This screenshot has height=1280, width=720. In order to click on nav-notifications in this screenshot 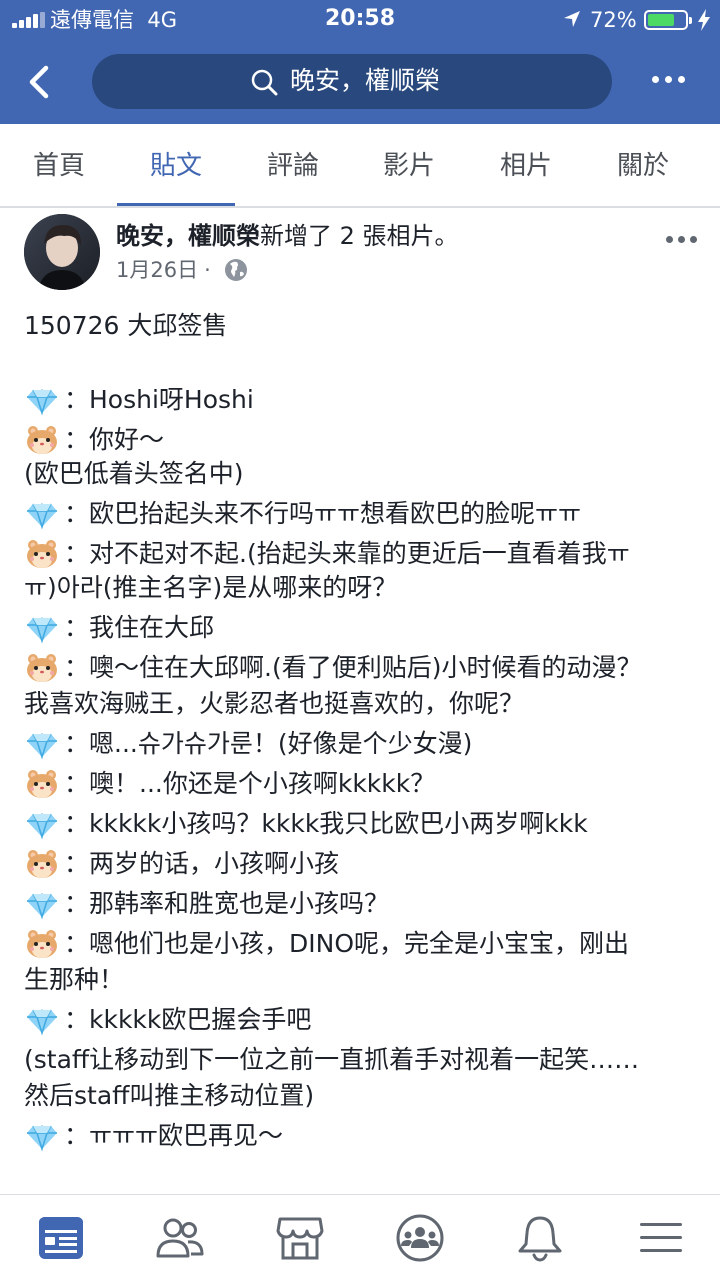, I will do `click(540, 1238)`.